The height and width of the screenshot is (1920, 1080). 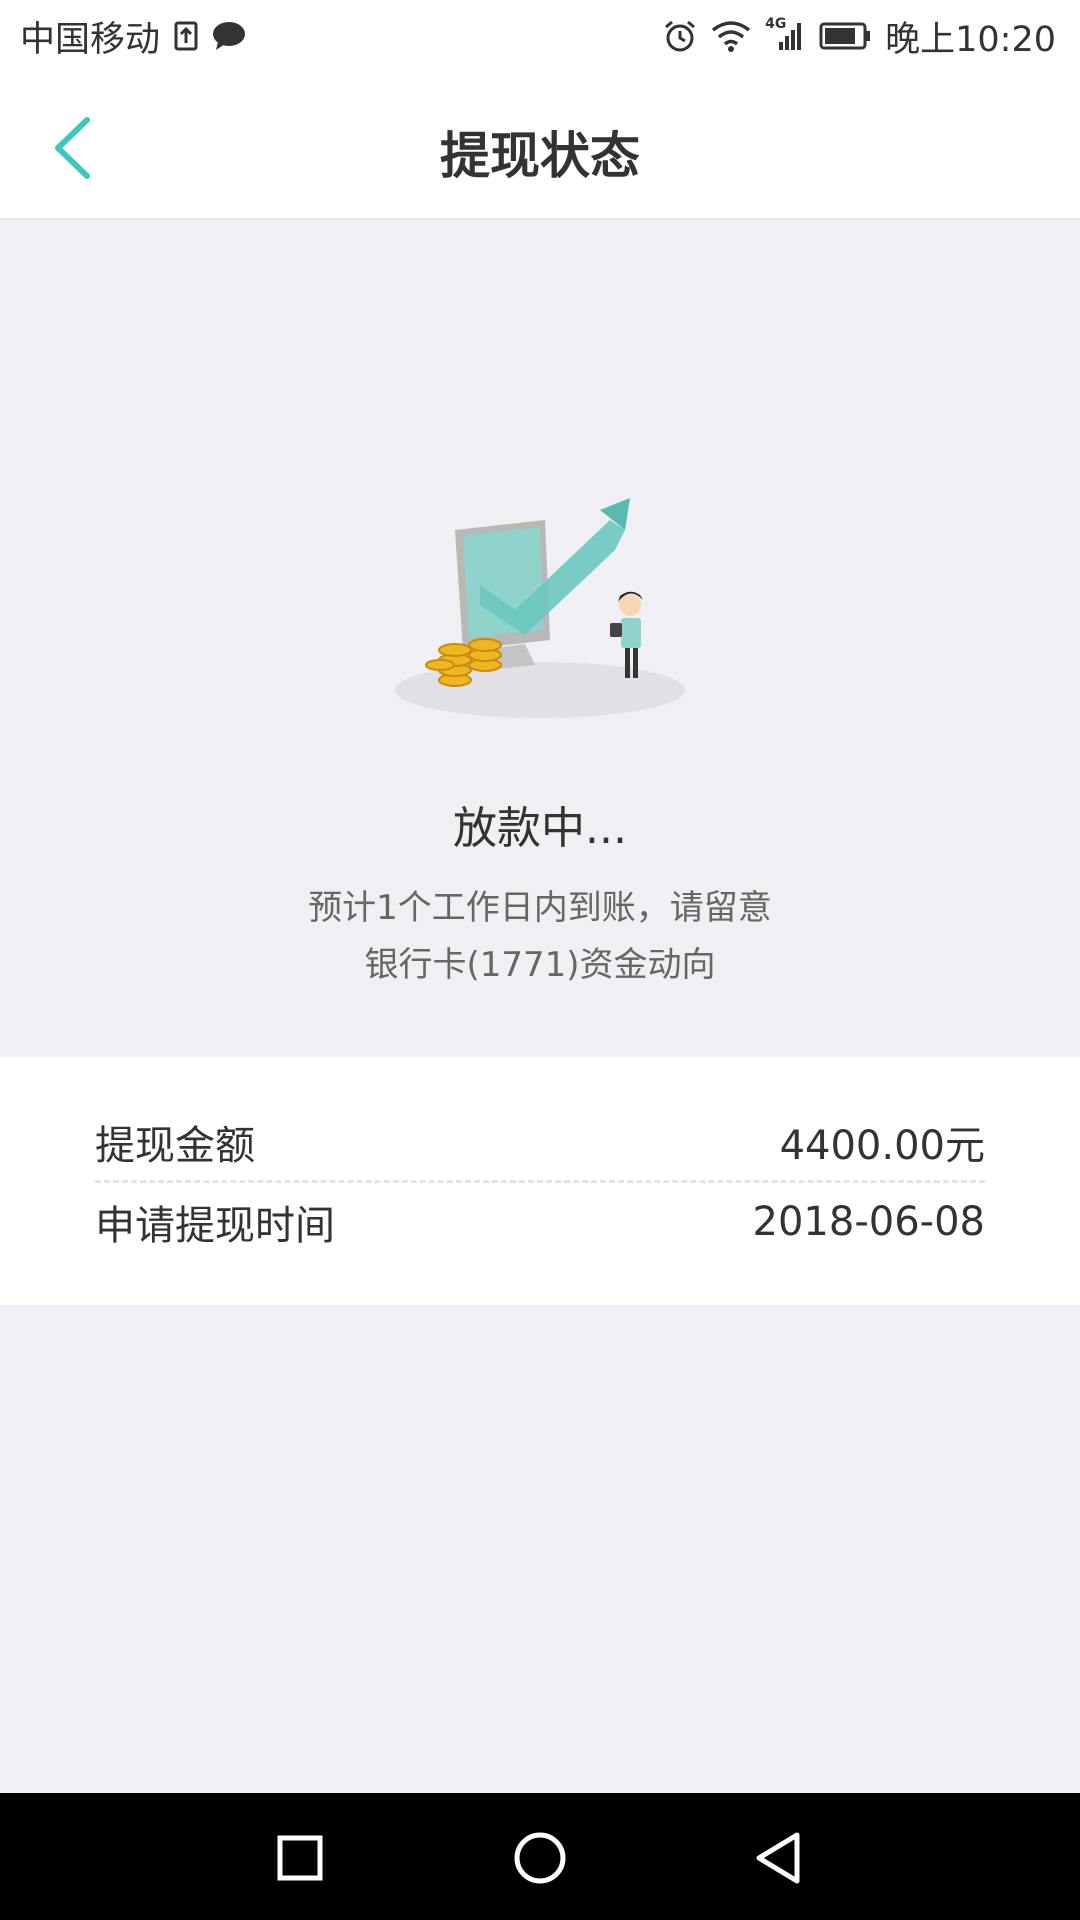 I want to click on circle-icon, so click(x=540, y=1858).